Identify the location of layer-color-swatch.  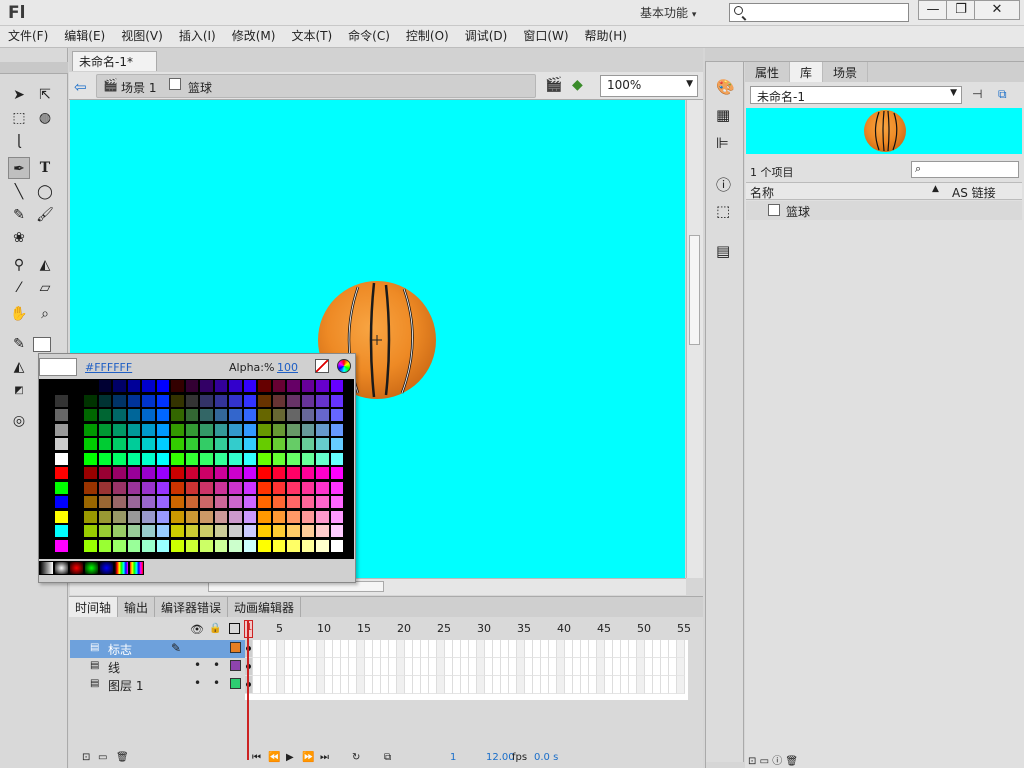
(235, 665).